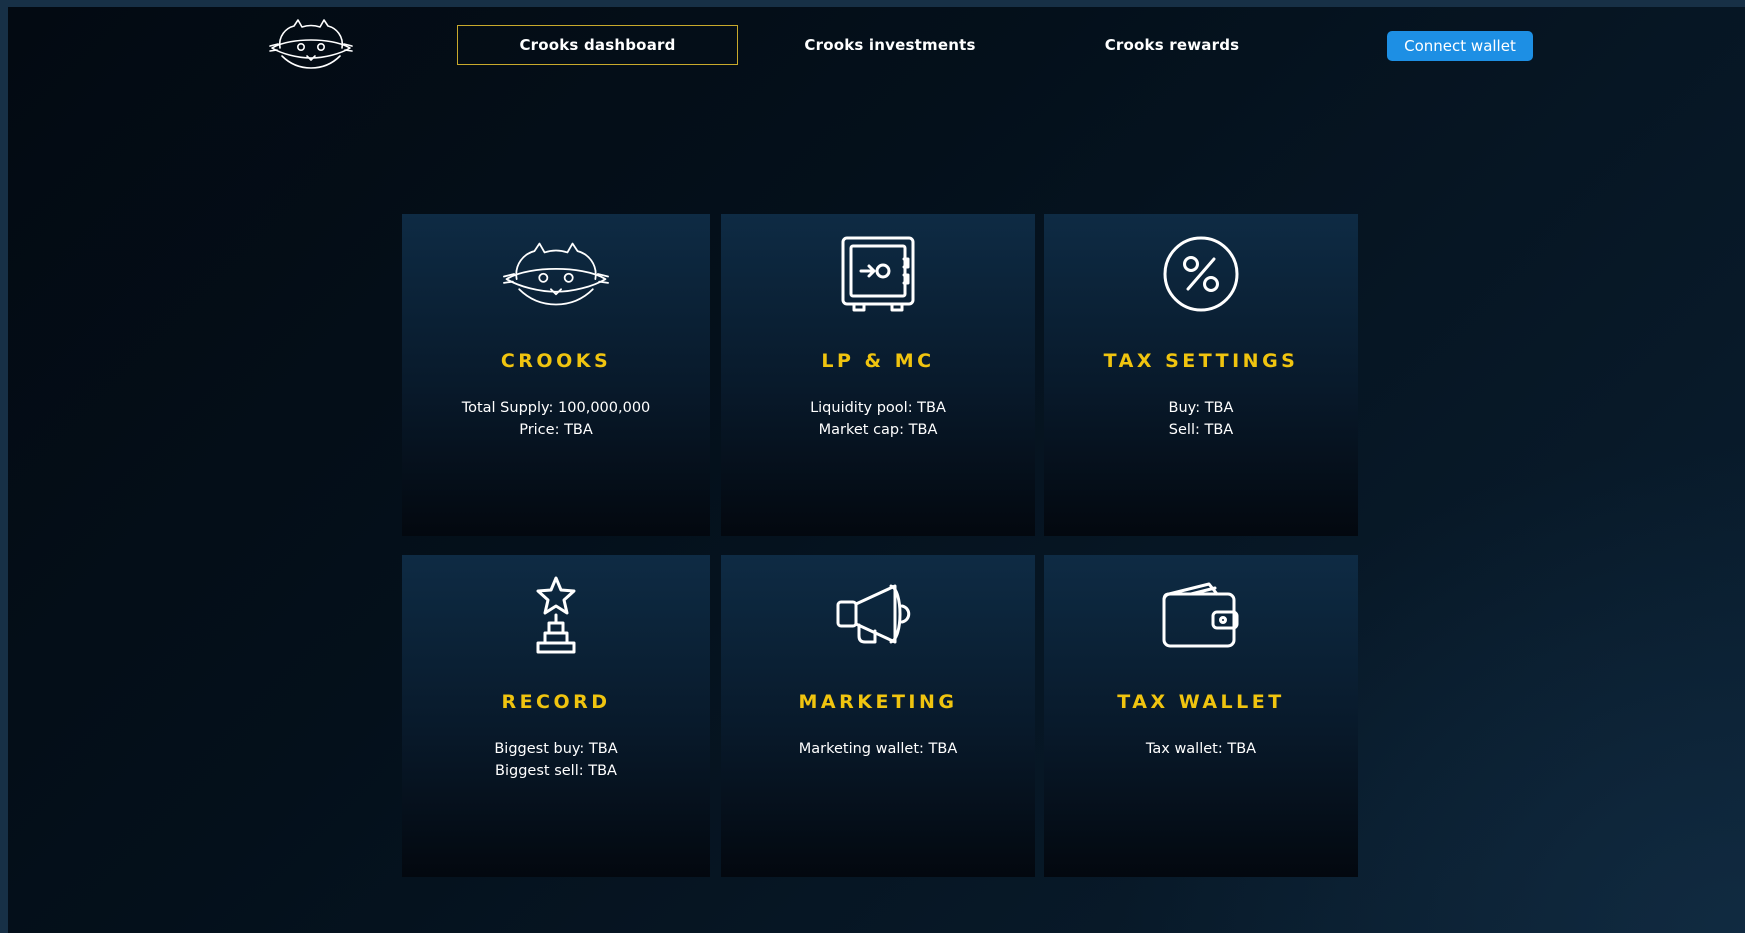 This screenshot has height=933, width=1745. What do you see at coordinates (556, 615) in the screenshot?
I see `trophy-icon` at bounding box center [556, 615].